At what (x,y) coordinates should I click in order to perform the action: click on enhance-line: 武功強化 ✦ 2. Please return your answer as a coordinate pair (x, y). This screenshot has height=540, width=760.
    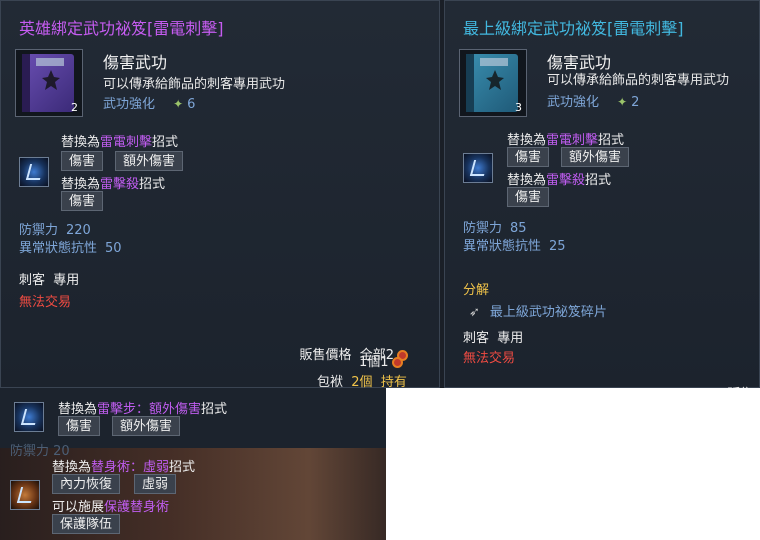
    Looking at the image, I should click on (593, 102).